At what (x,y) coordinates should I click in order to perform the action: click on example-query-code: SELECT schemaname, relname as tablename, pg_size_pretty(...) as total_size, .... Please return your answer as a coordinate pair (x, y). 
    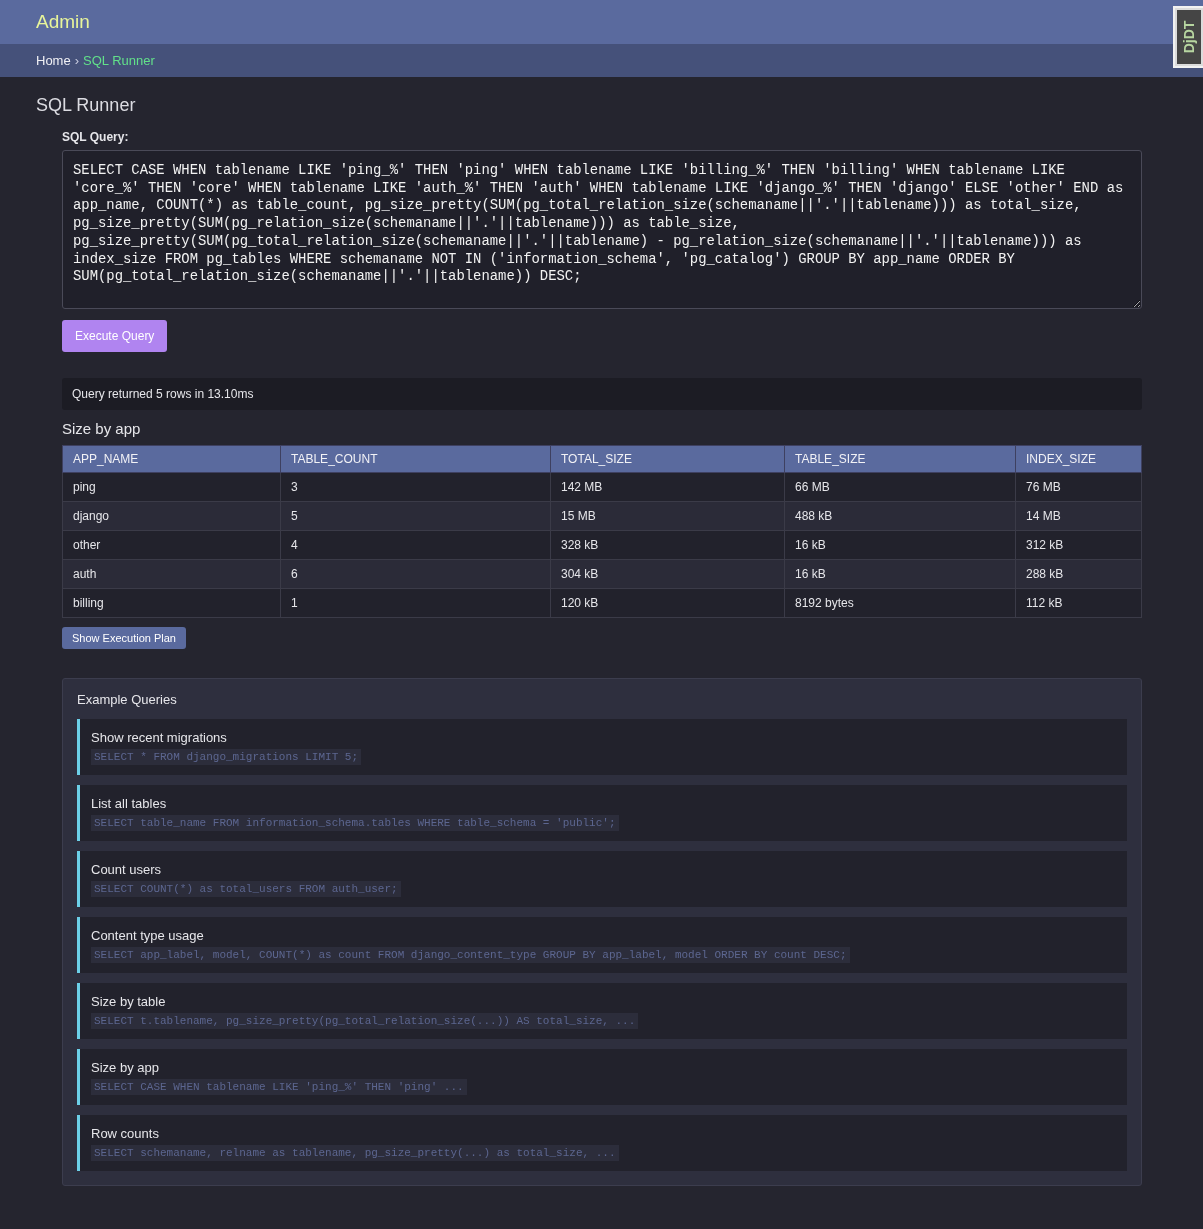
    Looking at the image, I should click on (355, 1152).